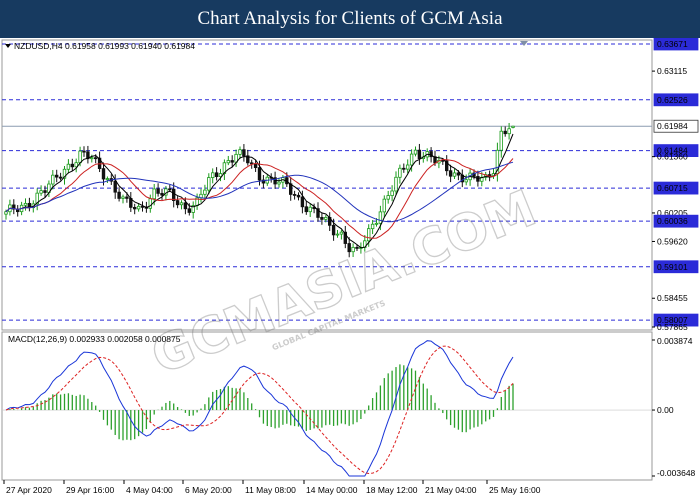 The height and width of the screenshot is (500, 700). I want to click on time-tick-label: 11 May 08:00, so click(270, 490).